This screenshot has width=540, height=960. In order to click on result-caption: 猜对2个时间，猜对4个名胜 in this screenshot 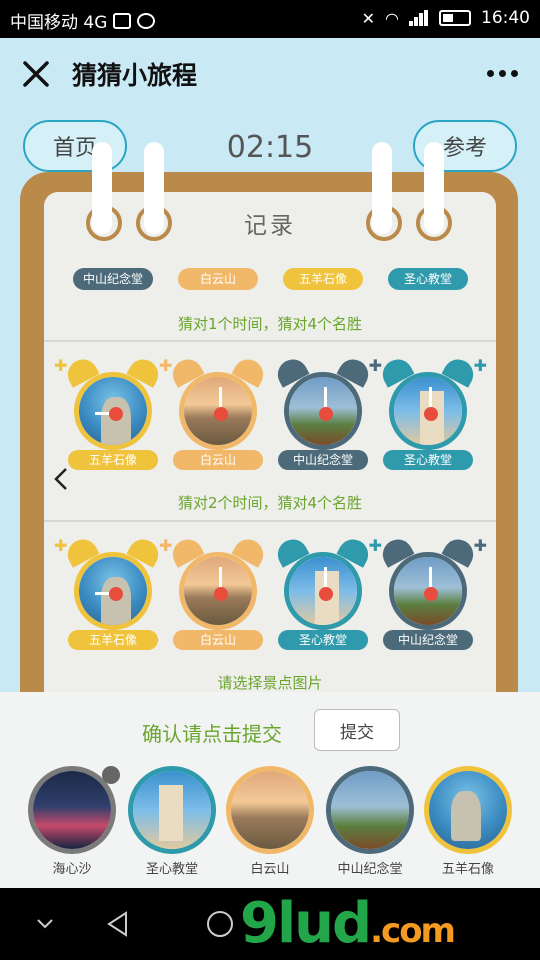, I will do `click(270, 503)`.